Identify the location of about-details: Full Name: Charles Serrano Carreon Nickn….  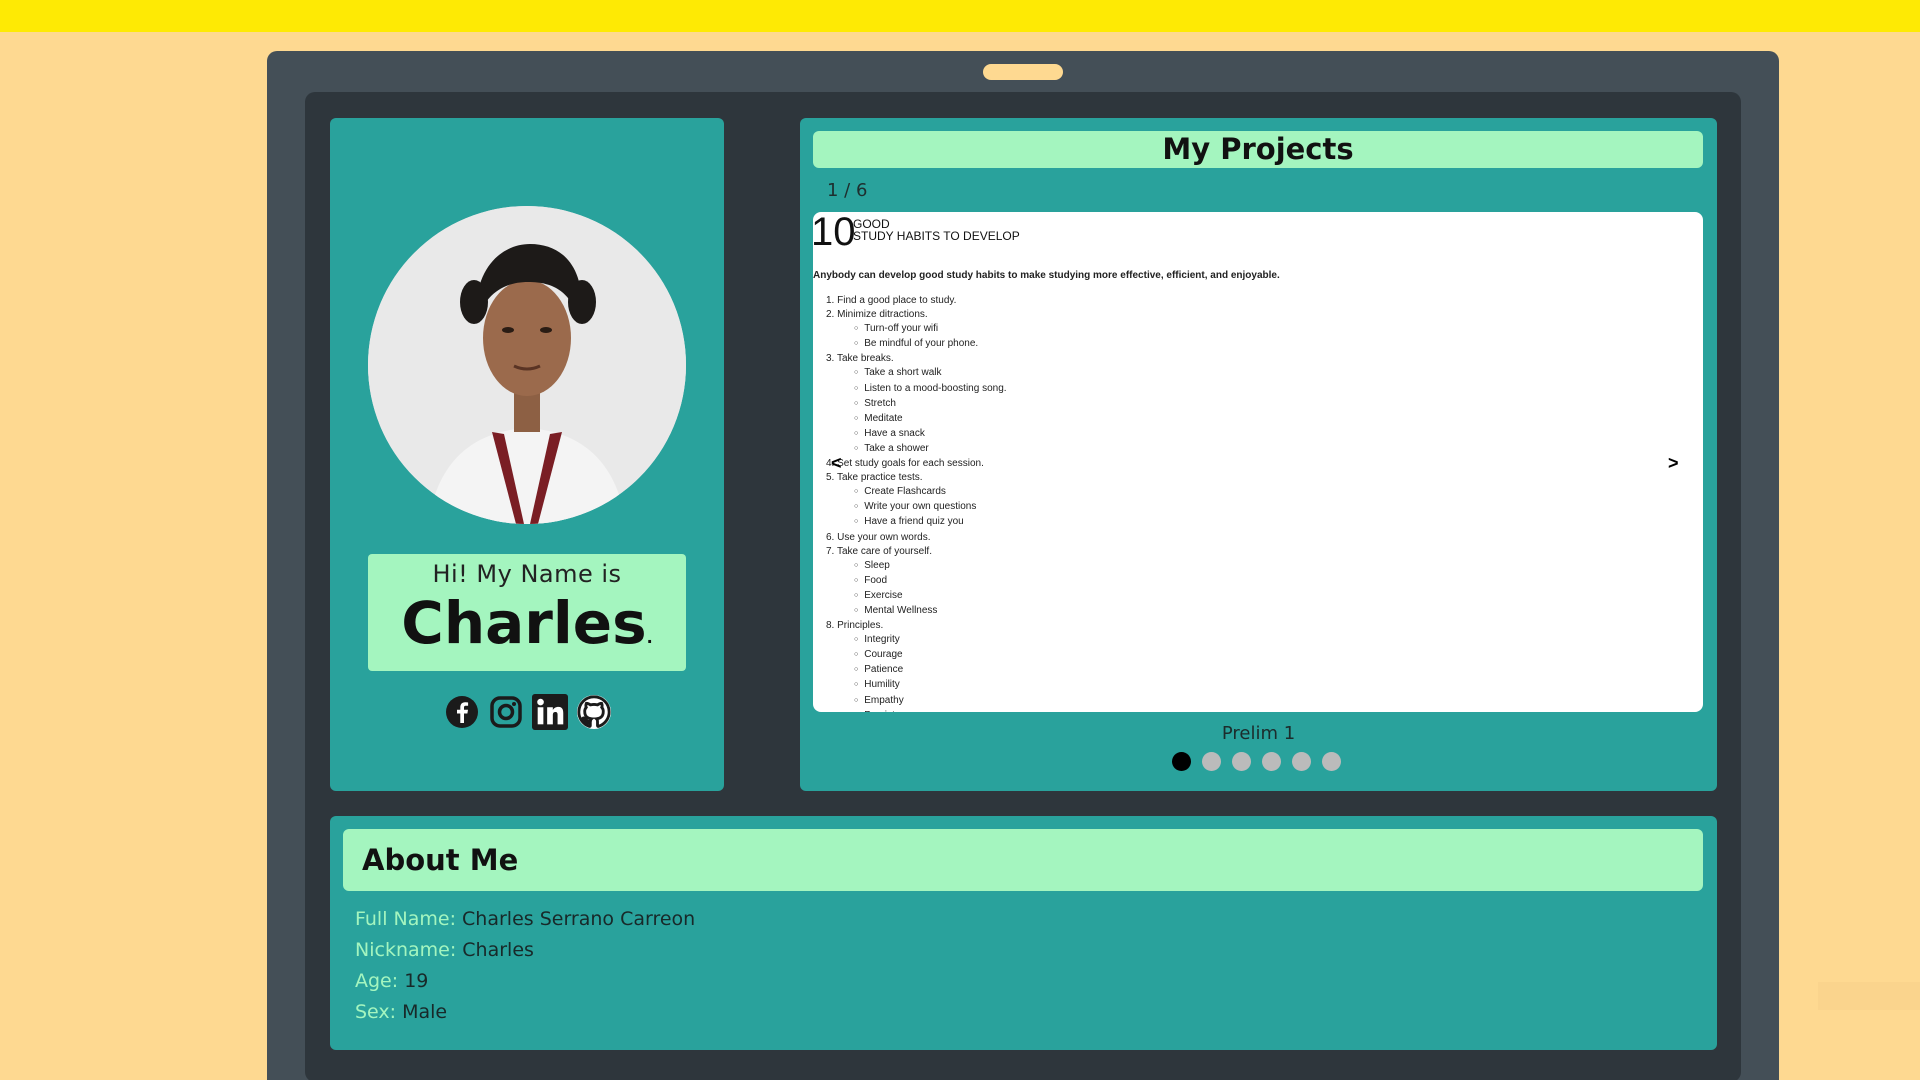
(525, 966).